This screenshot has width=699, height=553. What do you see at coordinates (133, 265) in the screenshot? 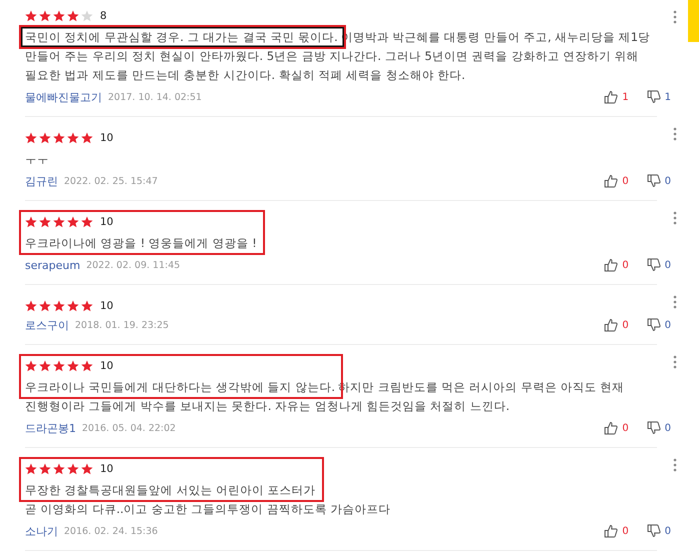
I see `review-date: 2022. 02. 09. 11:45` at bounding box center [133, 265].